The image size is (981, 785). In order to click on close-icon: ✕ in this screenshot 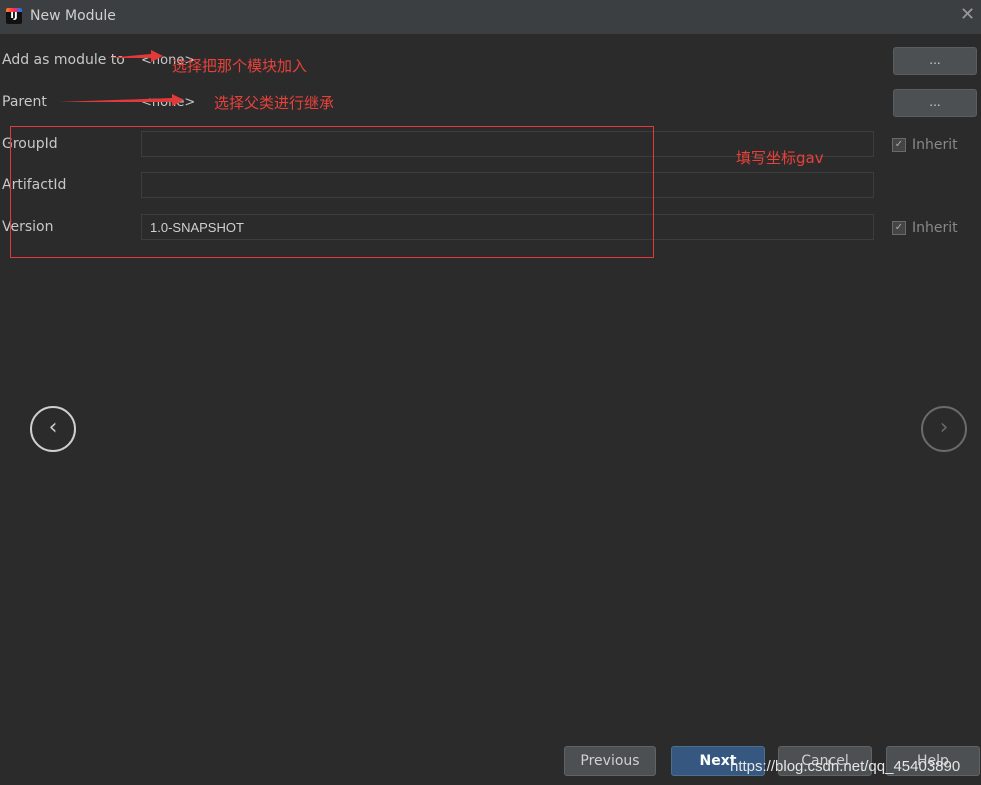, I will do `click(969, 15)`.